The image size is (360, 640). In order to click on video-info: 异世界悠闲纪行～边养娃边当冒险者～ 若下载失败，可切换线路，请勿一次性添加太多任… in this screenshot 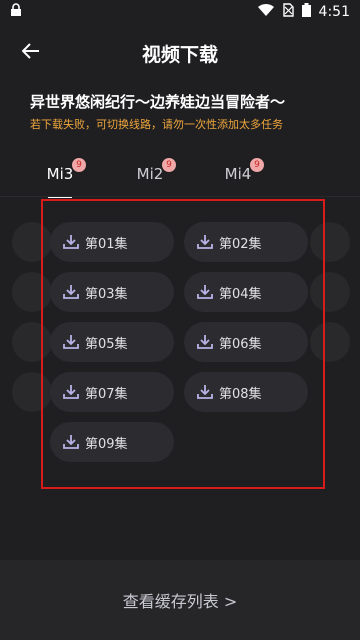, I will do `click(180, 112)`.